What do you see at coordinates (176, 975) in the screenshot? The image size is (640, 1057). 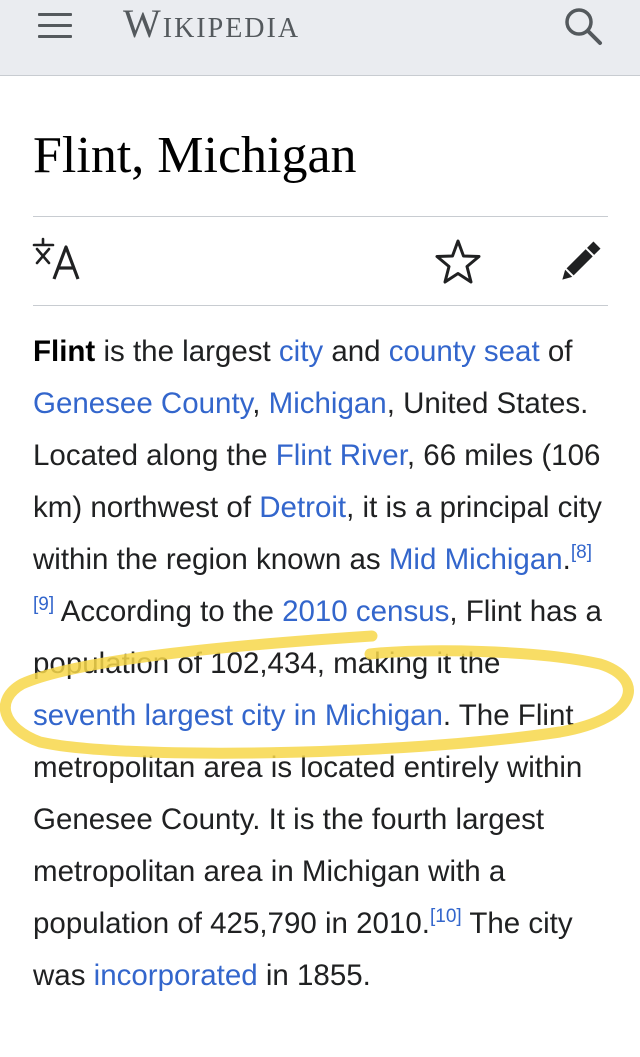 I see `link-incorporated: incorporated` at bounding box center [176, 975].